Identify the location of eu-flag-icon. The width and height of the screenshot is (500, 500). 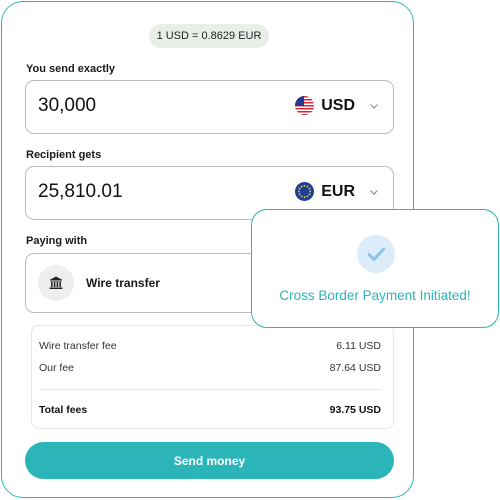
(305, 191).